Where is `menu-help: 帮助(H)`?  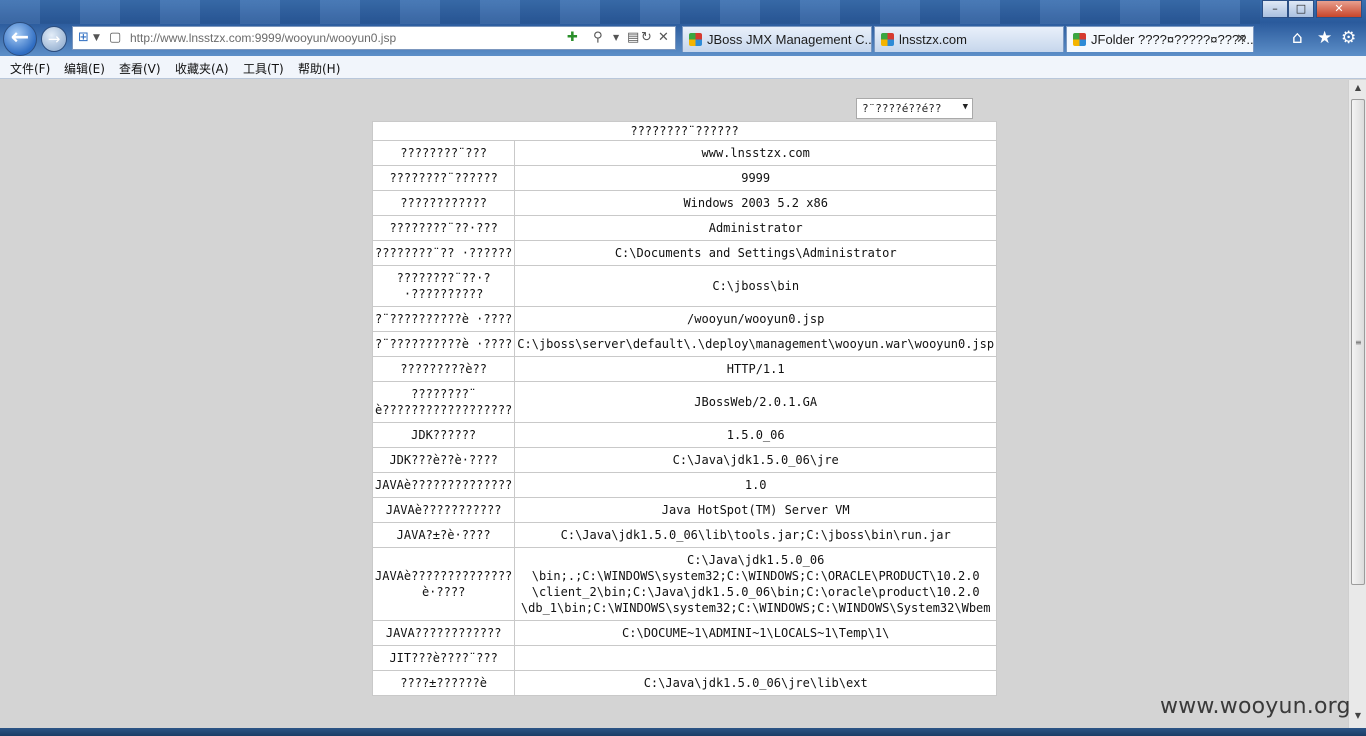 menu-help: 帮助(H) is located at coordinates (319, 68).